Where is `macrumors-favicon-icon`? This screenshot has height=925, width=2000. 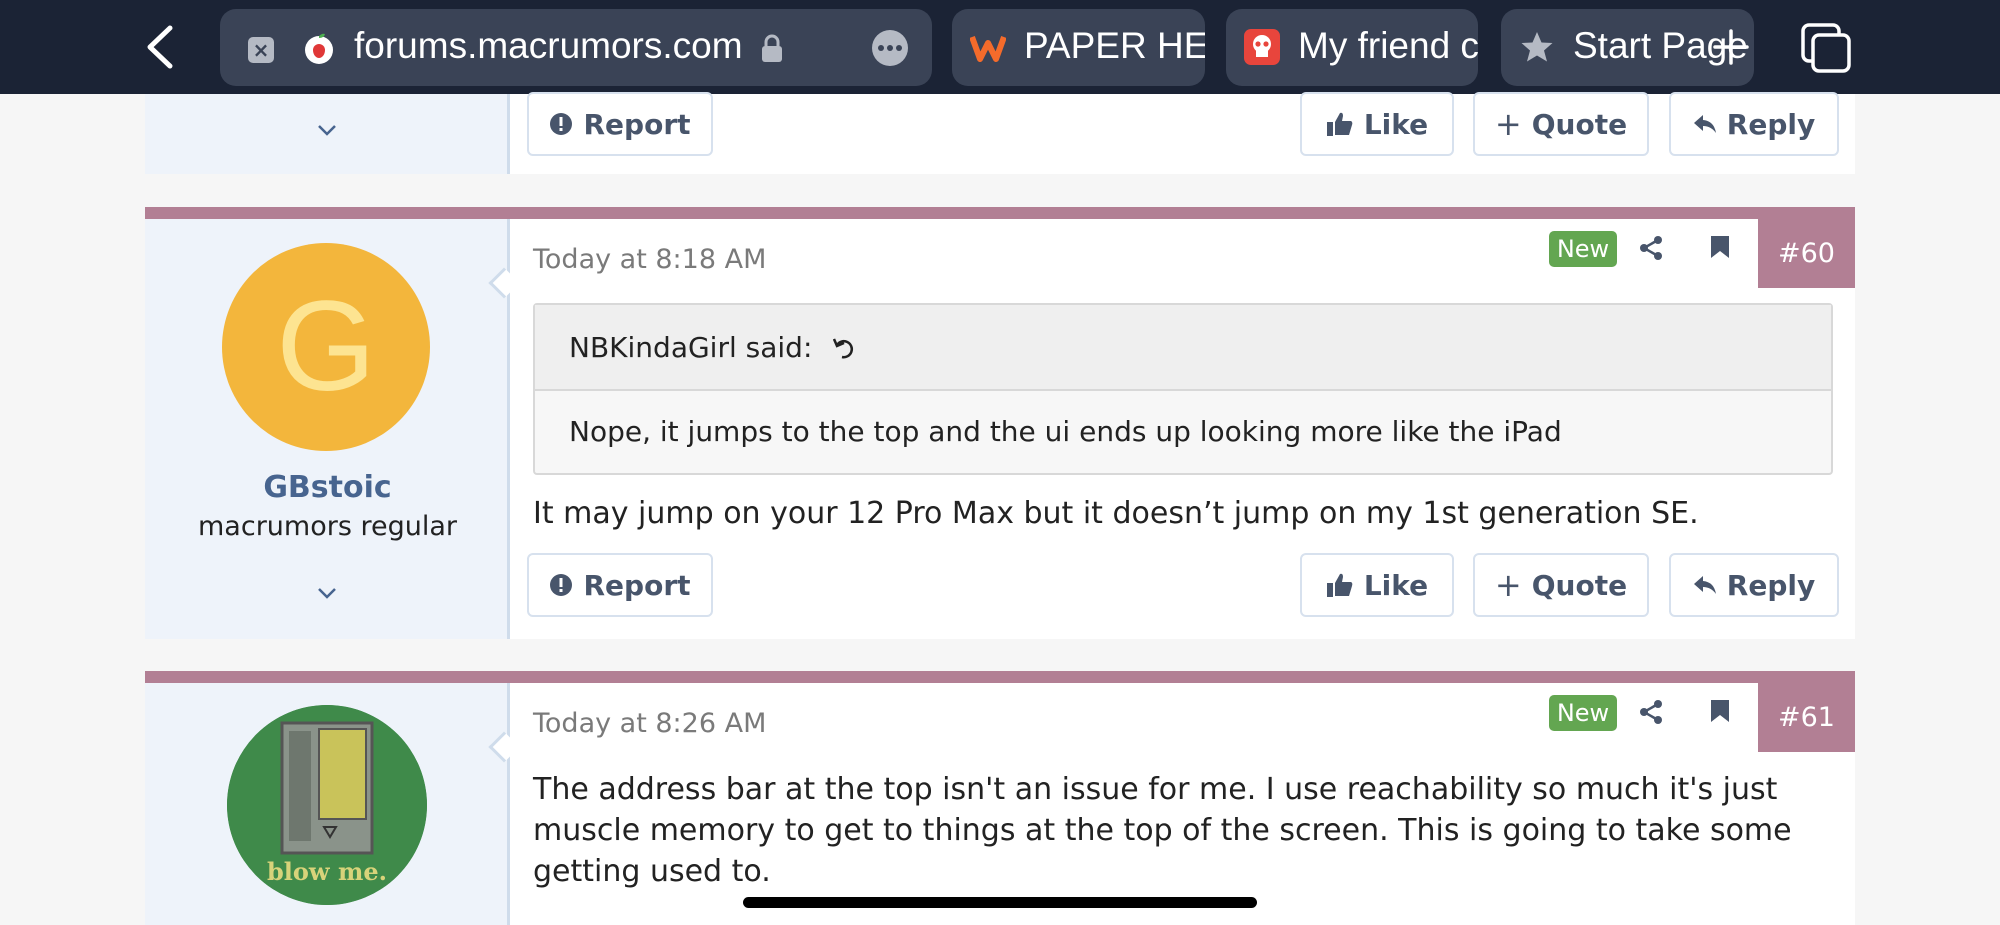 macrumors-favicon-icon is located at coordinates (319, 48).